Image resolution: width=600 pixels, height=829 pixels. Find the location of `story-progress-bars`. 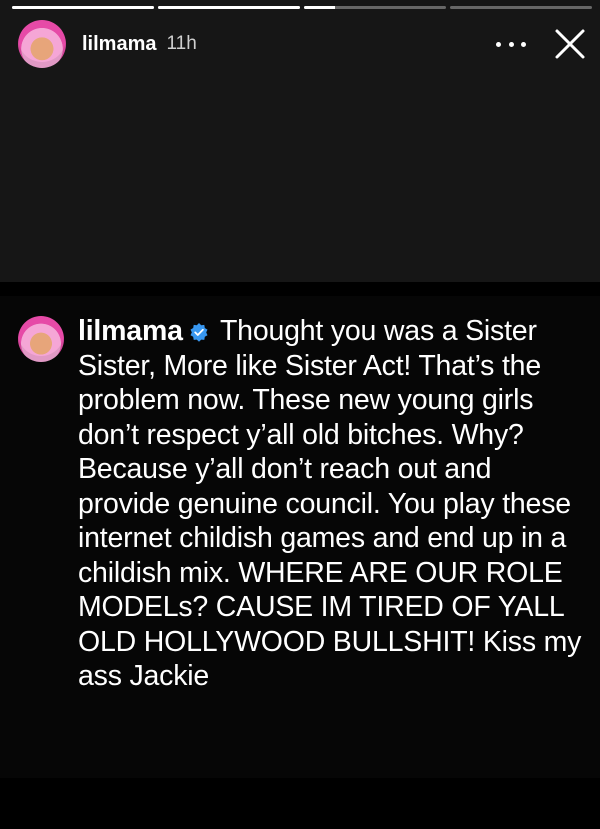

story-progress-bars is located at coordinates (302, 7).